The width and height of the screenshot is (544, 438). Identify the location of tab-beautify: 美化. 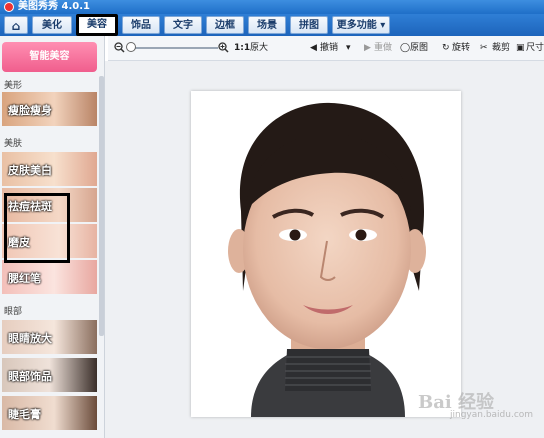
(52, 25).